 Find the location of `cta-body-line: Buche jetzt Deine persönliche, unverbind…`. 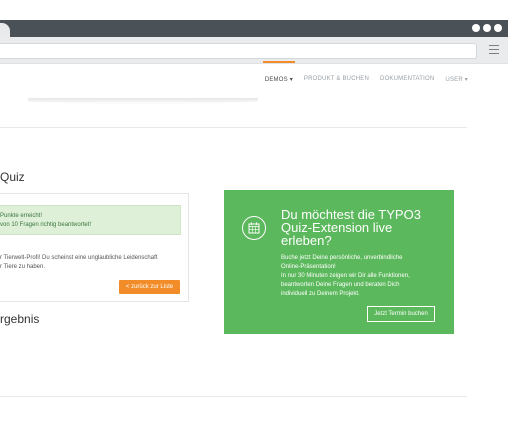

cta-body-line: Buche jetzt Deine persönliche, unverbind… is located at coordinates (342, 258).